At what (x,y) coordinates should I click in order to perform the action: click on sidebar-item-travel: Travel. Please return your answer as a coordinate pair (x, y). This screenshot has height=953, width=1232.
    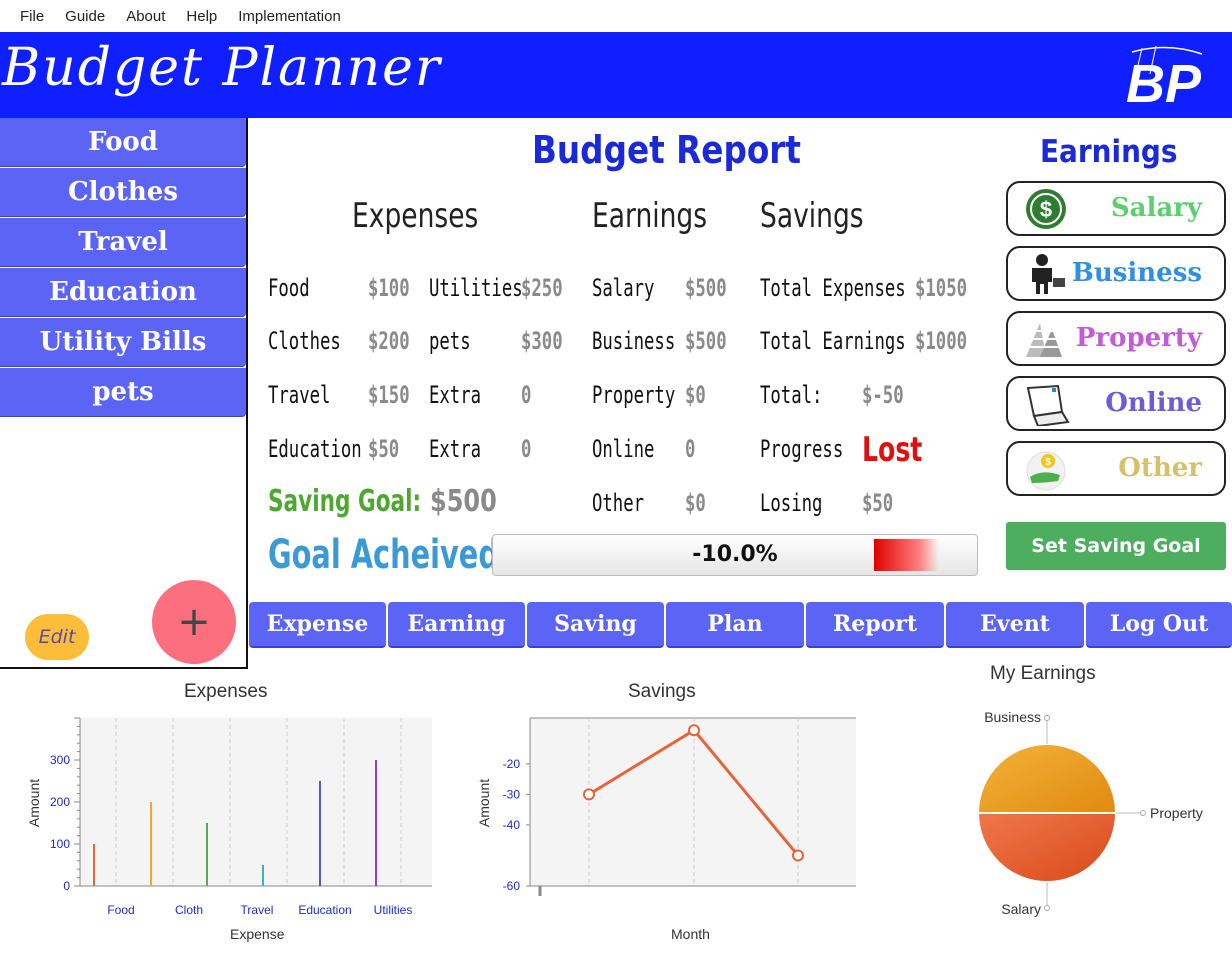
    Looking at the image, I should click on (123, 242).